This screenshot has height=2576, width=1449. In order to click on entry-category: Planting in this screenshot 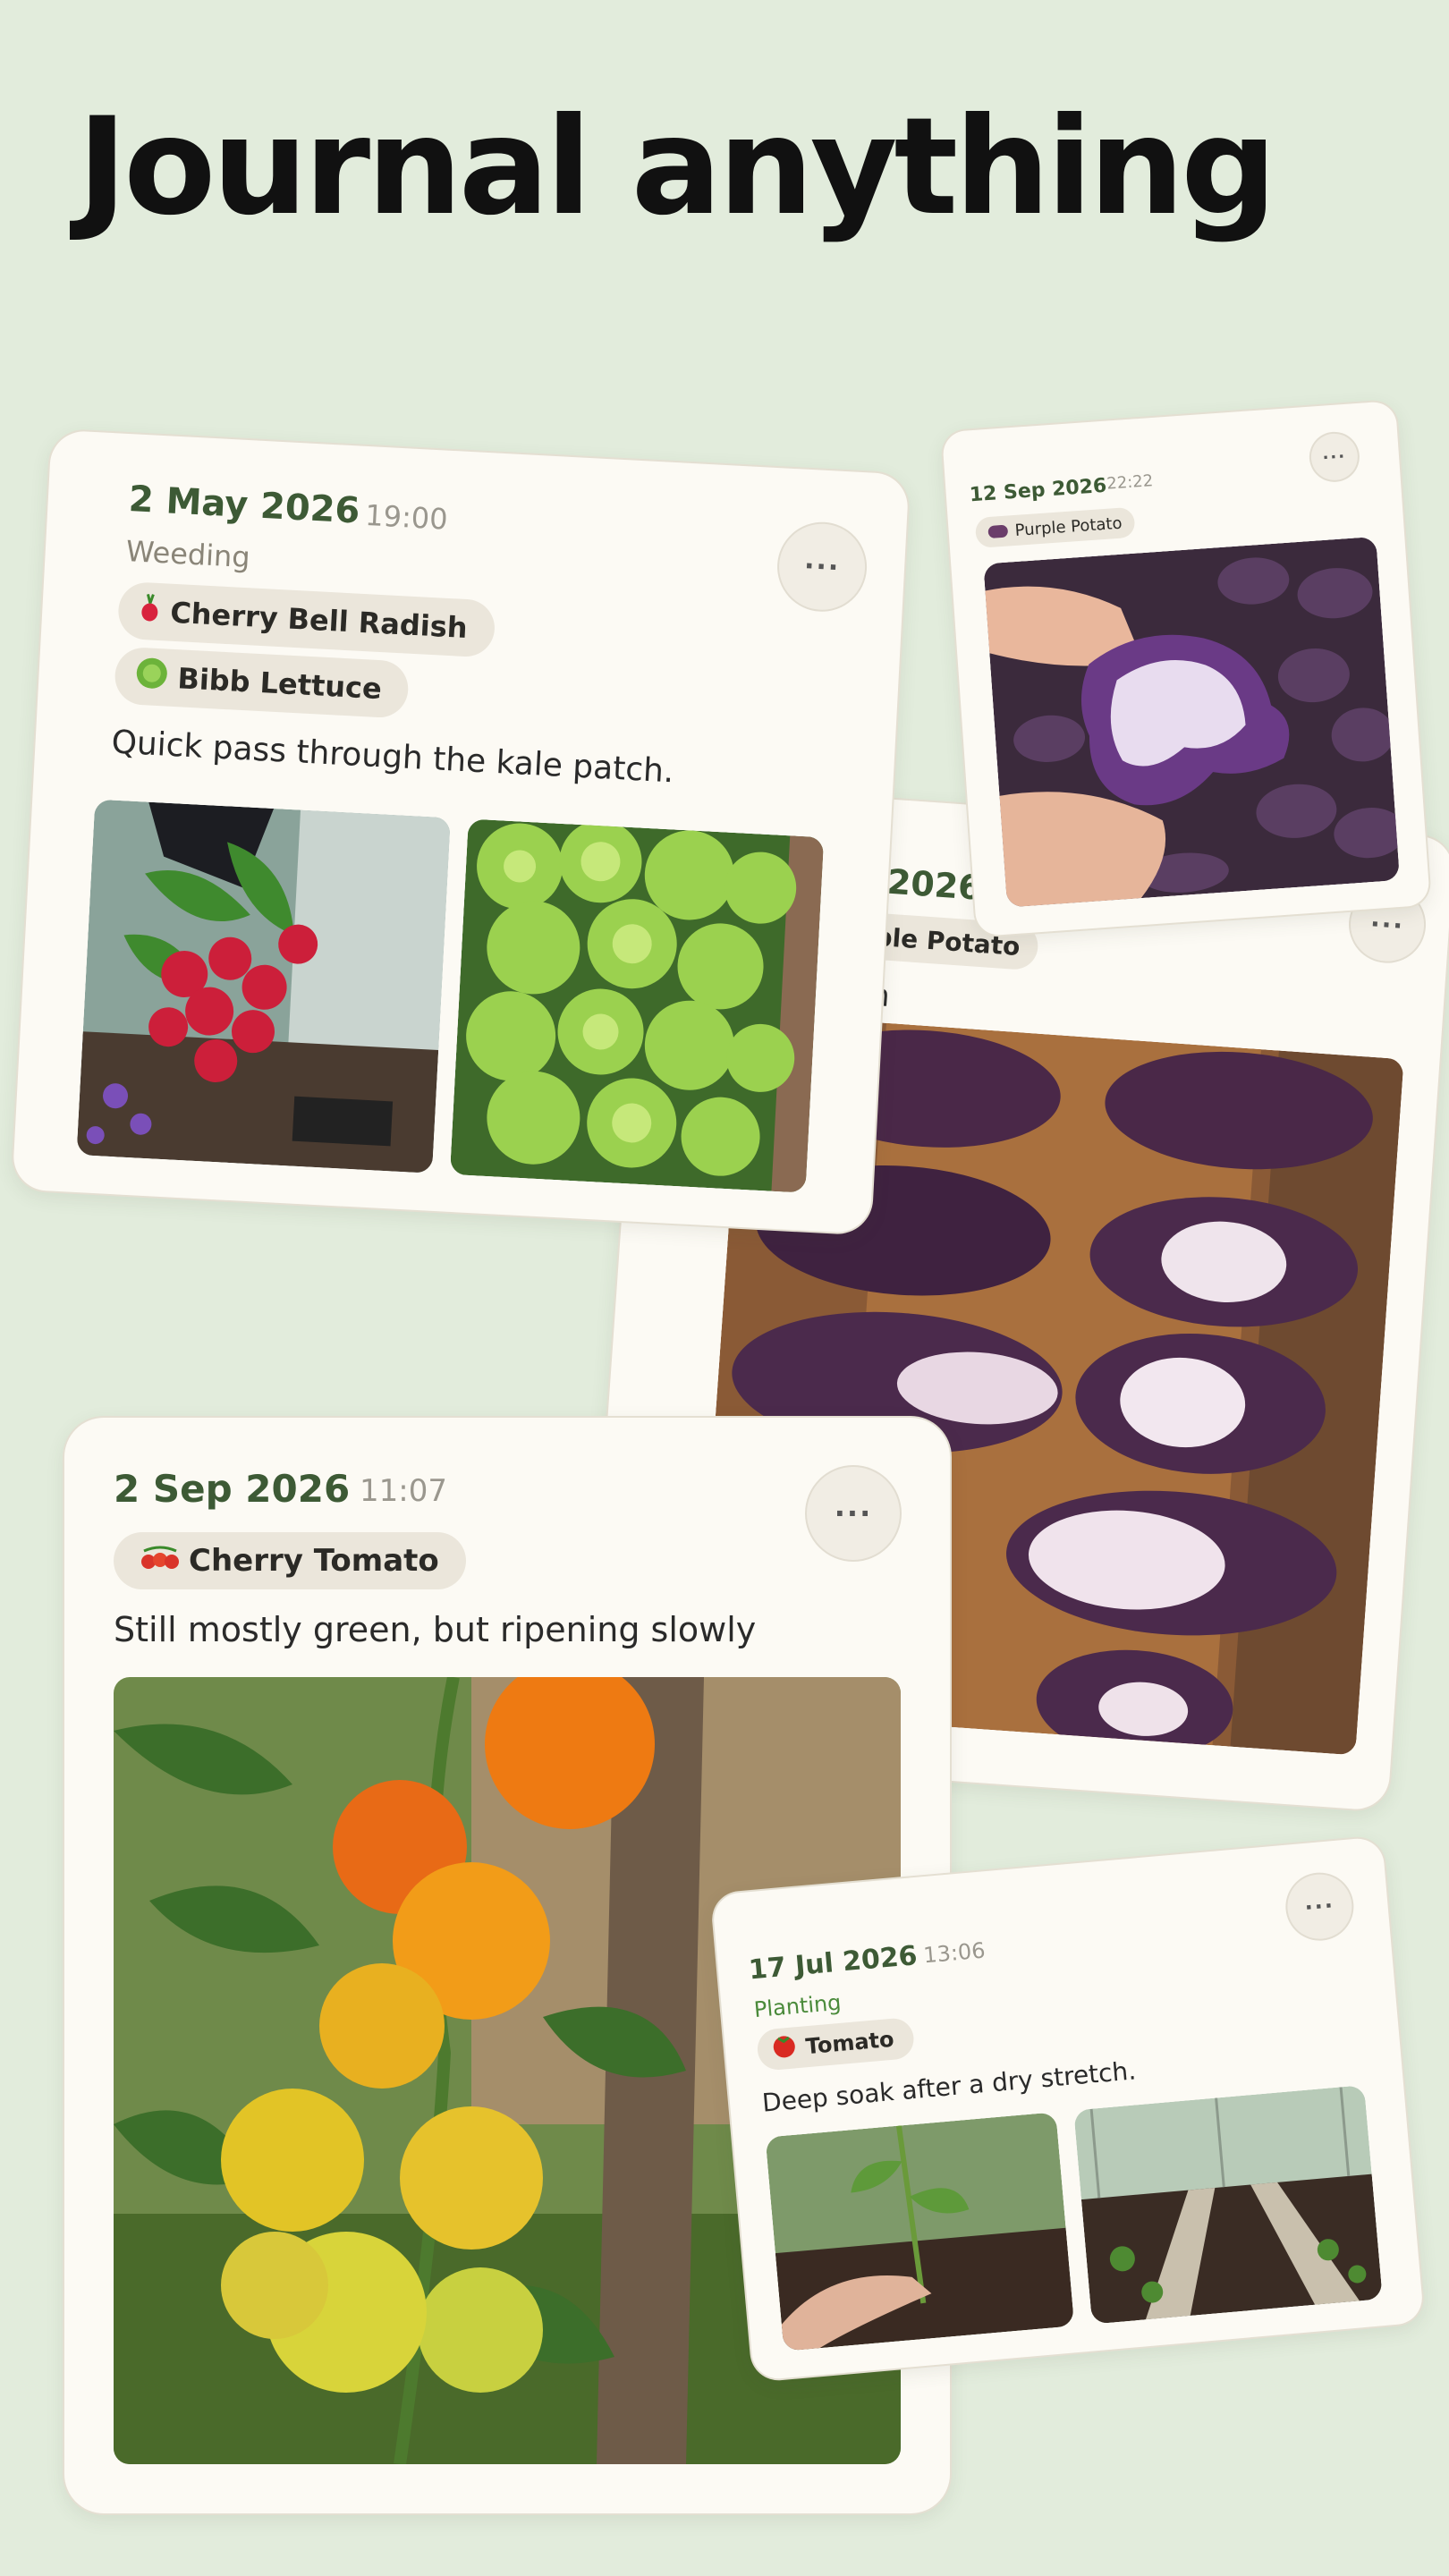, I will do `click(797, 2006)`.